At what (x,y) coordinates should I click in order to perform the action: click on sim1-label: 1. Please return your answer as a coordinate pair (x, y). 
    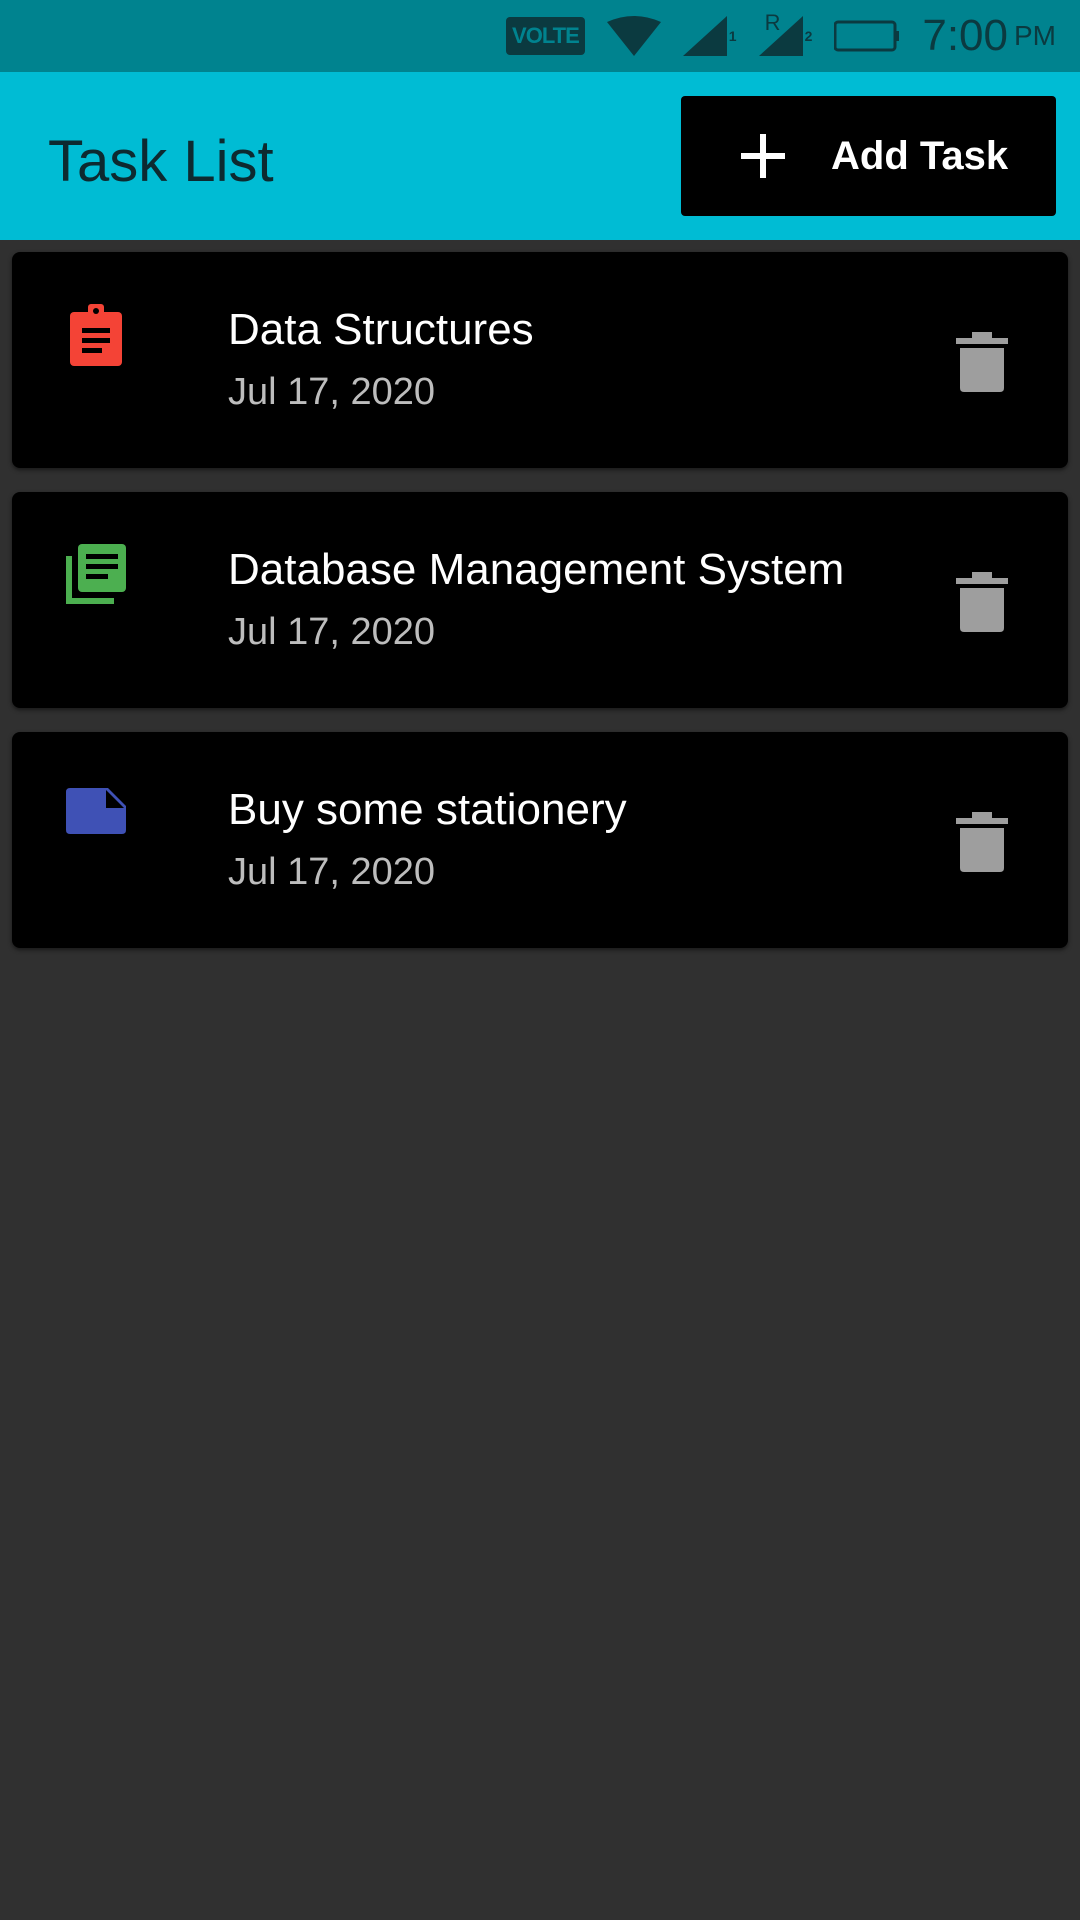
    Looking at the image, I should click on (732, 36).